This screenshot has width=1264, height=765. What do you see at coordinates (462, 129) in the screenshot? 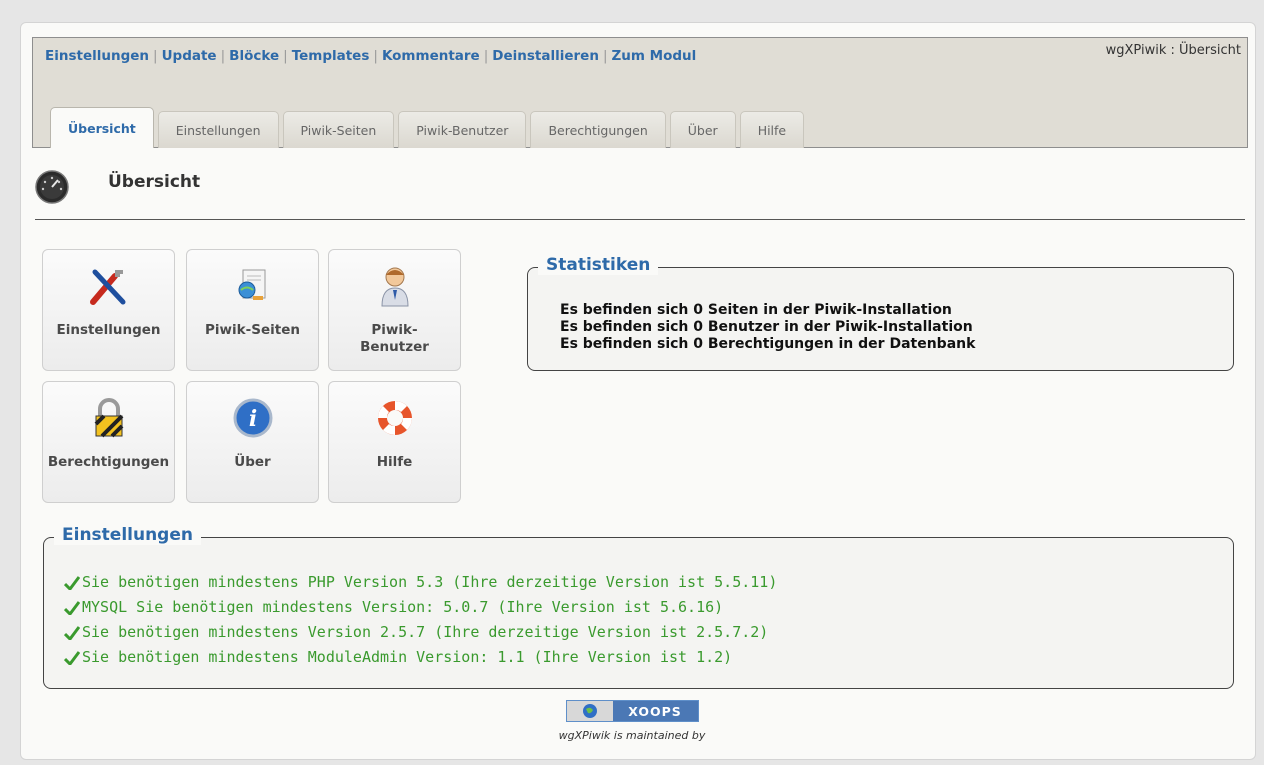
I see `tab-piwik-benutzer: Piwik-Benutzer` at bounding box center [462, 129].